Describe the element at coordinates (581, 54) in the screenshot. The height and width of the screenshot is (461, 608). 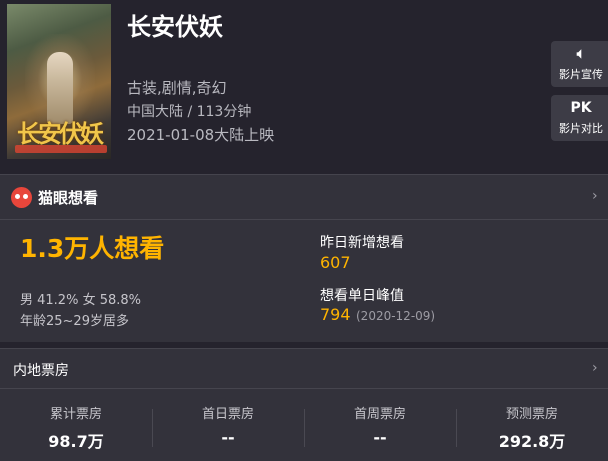
I see `speaker-icon: 🔈︎` at that location.